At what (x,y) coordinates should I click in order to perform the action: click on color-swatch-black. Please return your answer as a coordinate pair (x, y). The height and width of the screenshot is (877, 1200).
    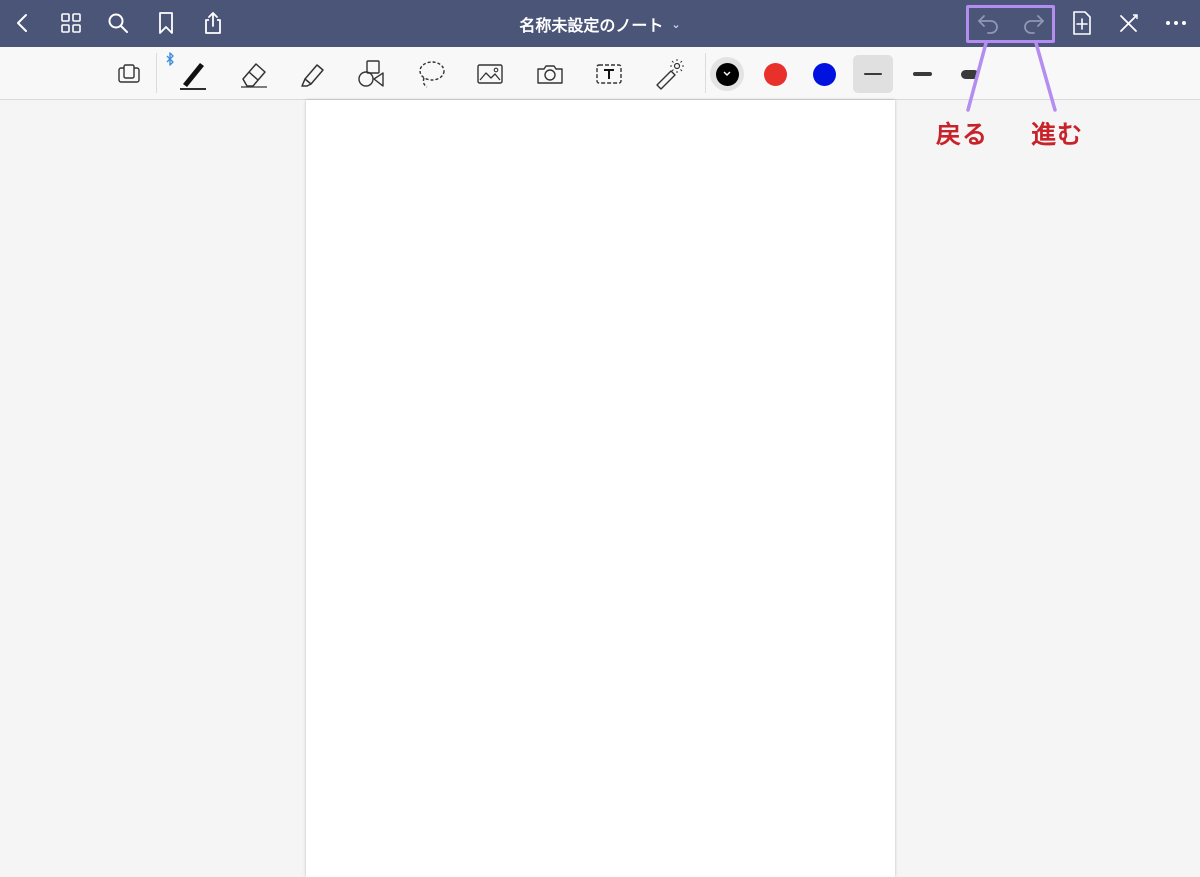
    Looking at the image, I should click on (727, 74).